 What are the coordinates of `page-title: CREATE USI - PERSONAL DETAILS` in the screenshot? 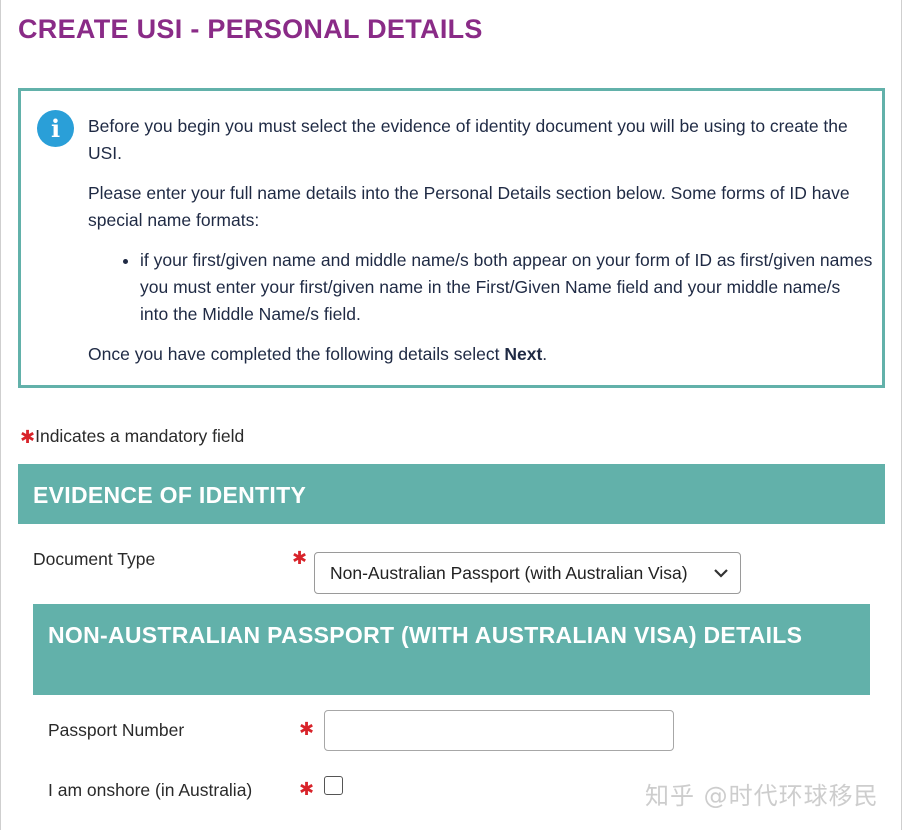 It's located at (250, 29).